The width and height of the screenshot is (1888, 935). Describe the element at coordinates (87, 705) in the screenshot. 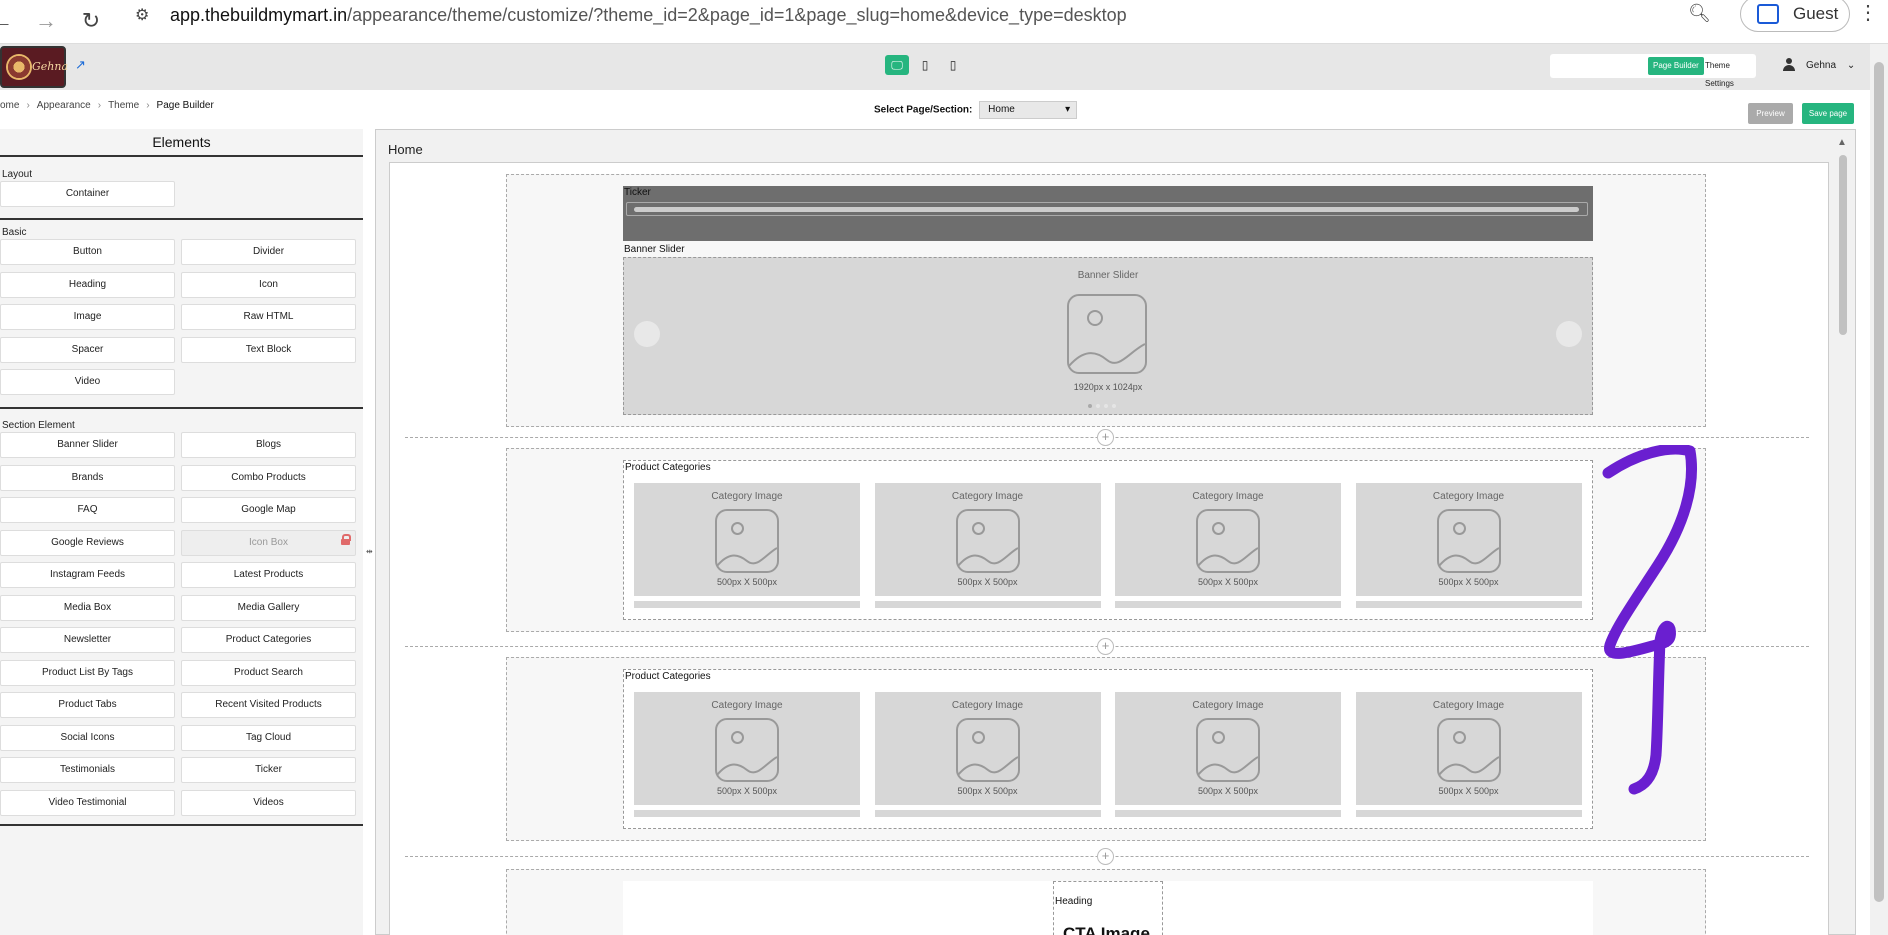

I see `element-product-tabs-button: Product Tabs` at that location.